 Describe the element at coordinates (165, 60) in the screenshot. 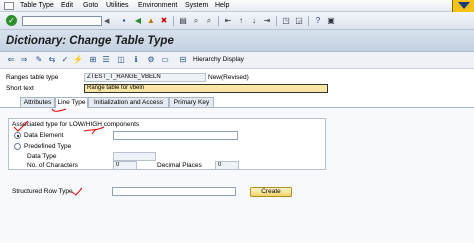

I see `documentation-icon: ▭` at that location.